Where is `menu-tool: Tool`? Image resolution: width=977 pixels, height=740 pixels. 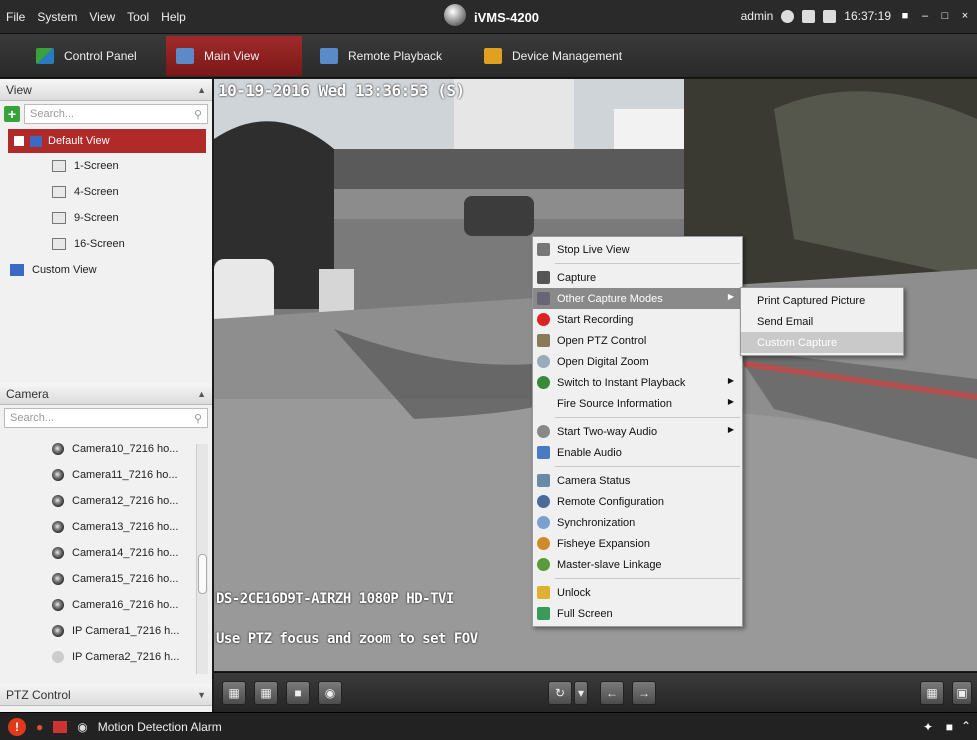 menu-tool: Tool is located at coordinates (138, 17).